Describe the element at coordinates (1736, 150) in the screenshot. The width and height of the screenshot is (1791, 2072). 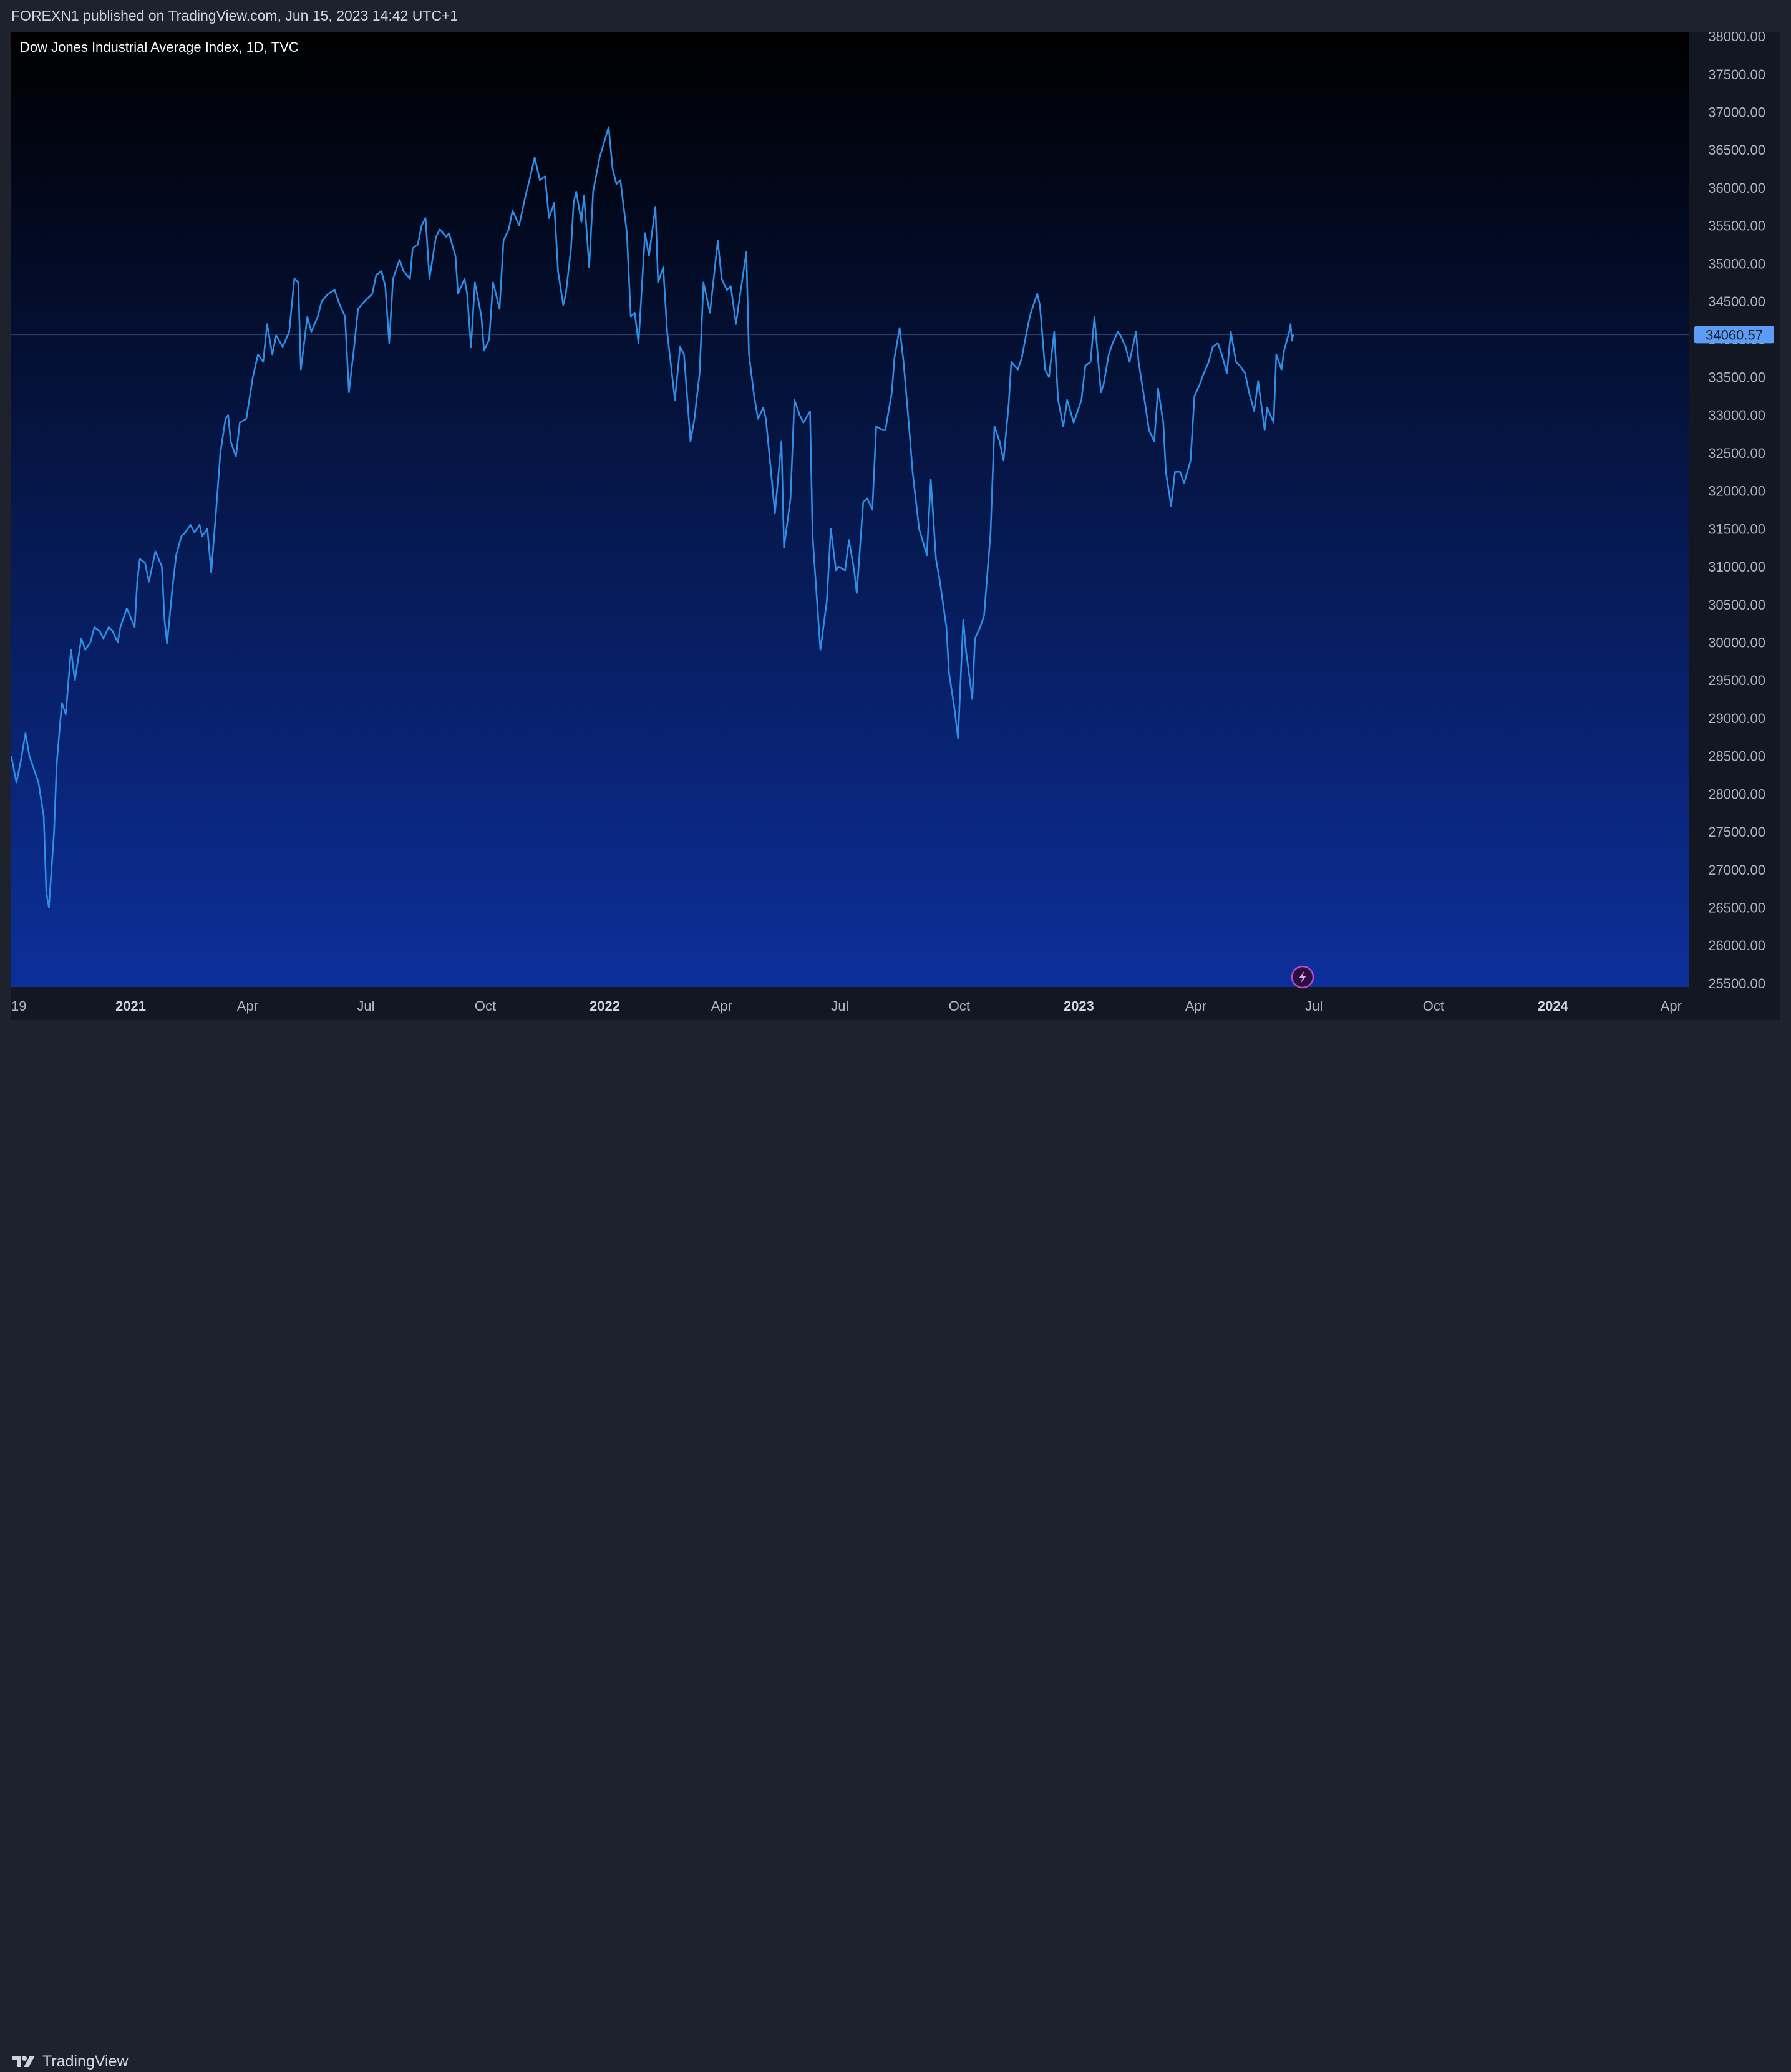
I see `price-tick-label: 36500.00` at that location.